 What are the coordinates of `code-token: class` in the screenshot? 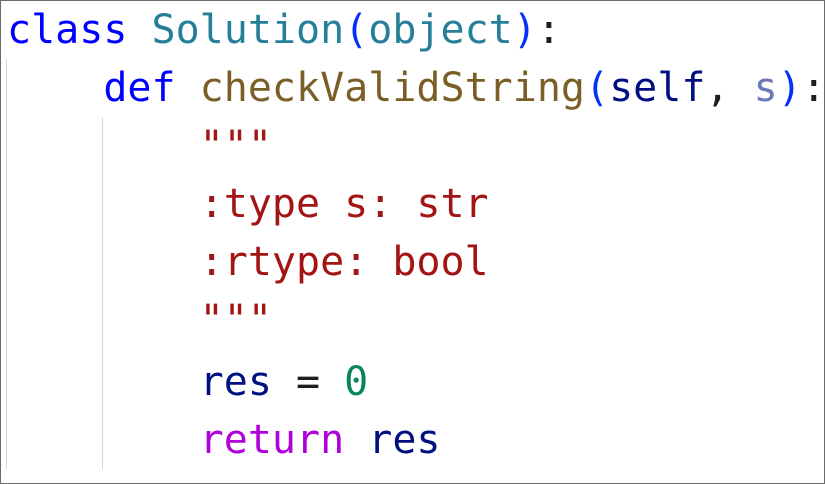 It's located at (67, 30).